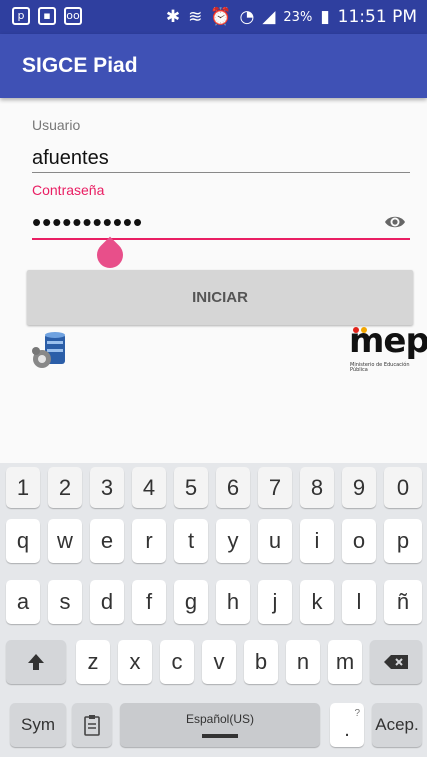  Describe the element at coordinates (149, 602) in the screenshot. I see `key-f: f` at that location.